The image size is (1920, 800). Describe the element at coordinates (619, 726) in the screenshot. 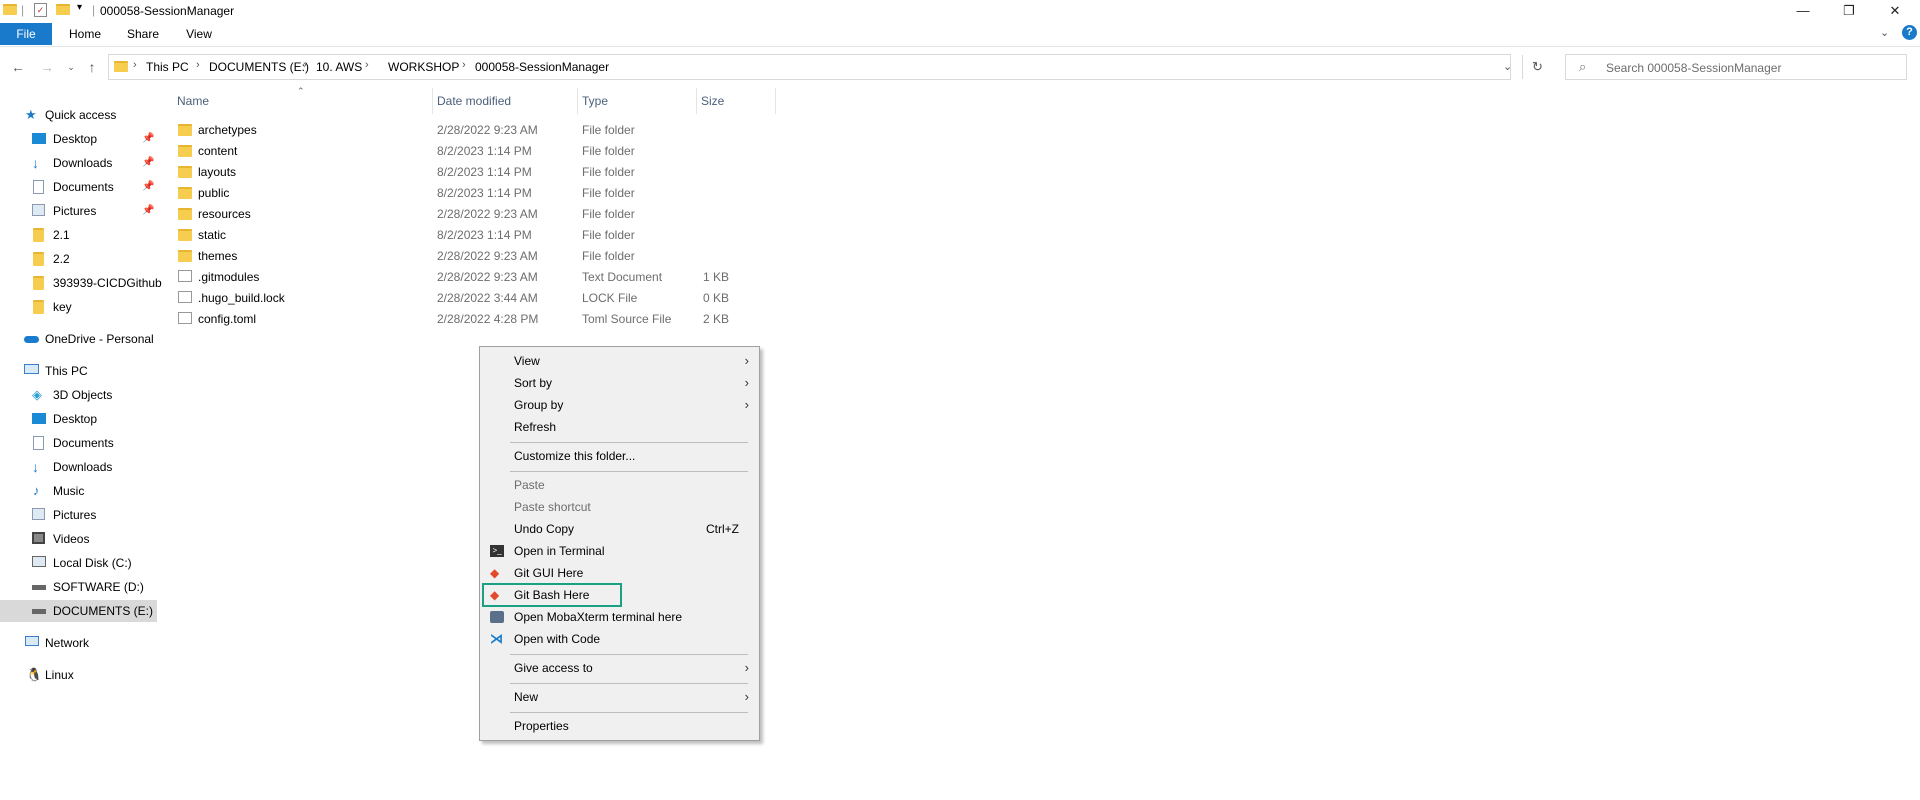

I see `menu-item-properties: Properties` at that location.